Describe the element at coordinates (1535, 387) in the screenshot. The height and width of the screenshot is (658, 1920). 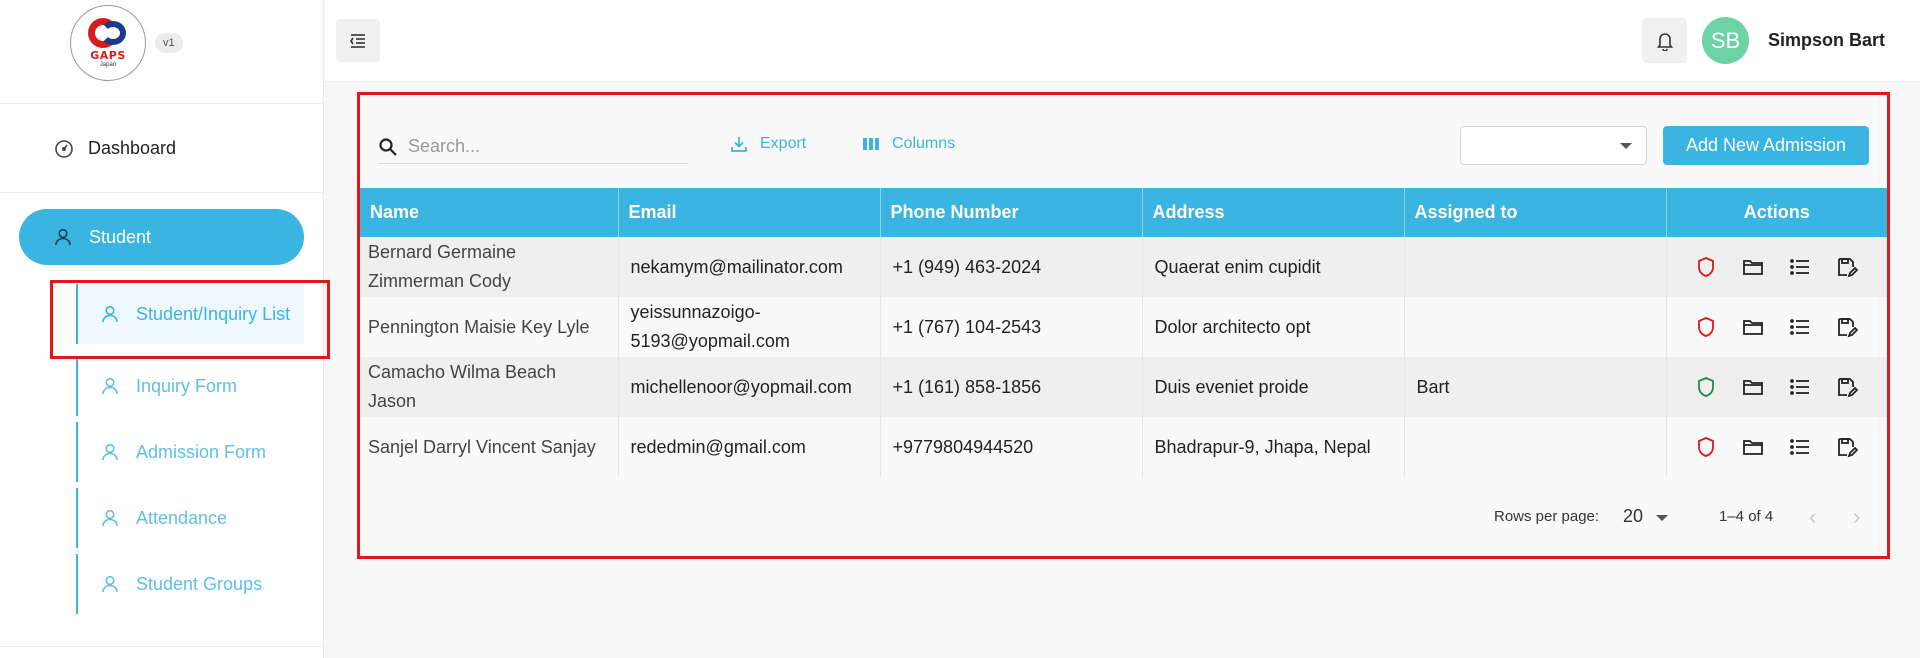
I see `cell-assigned: Bart` at that location.